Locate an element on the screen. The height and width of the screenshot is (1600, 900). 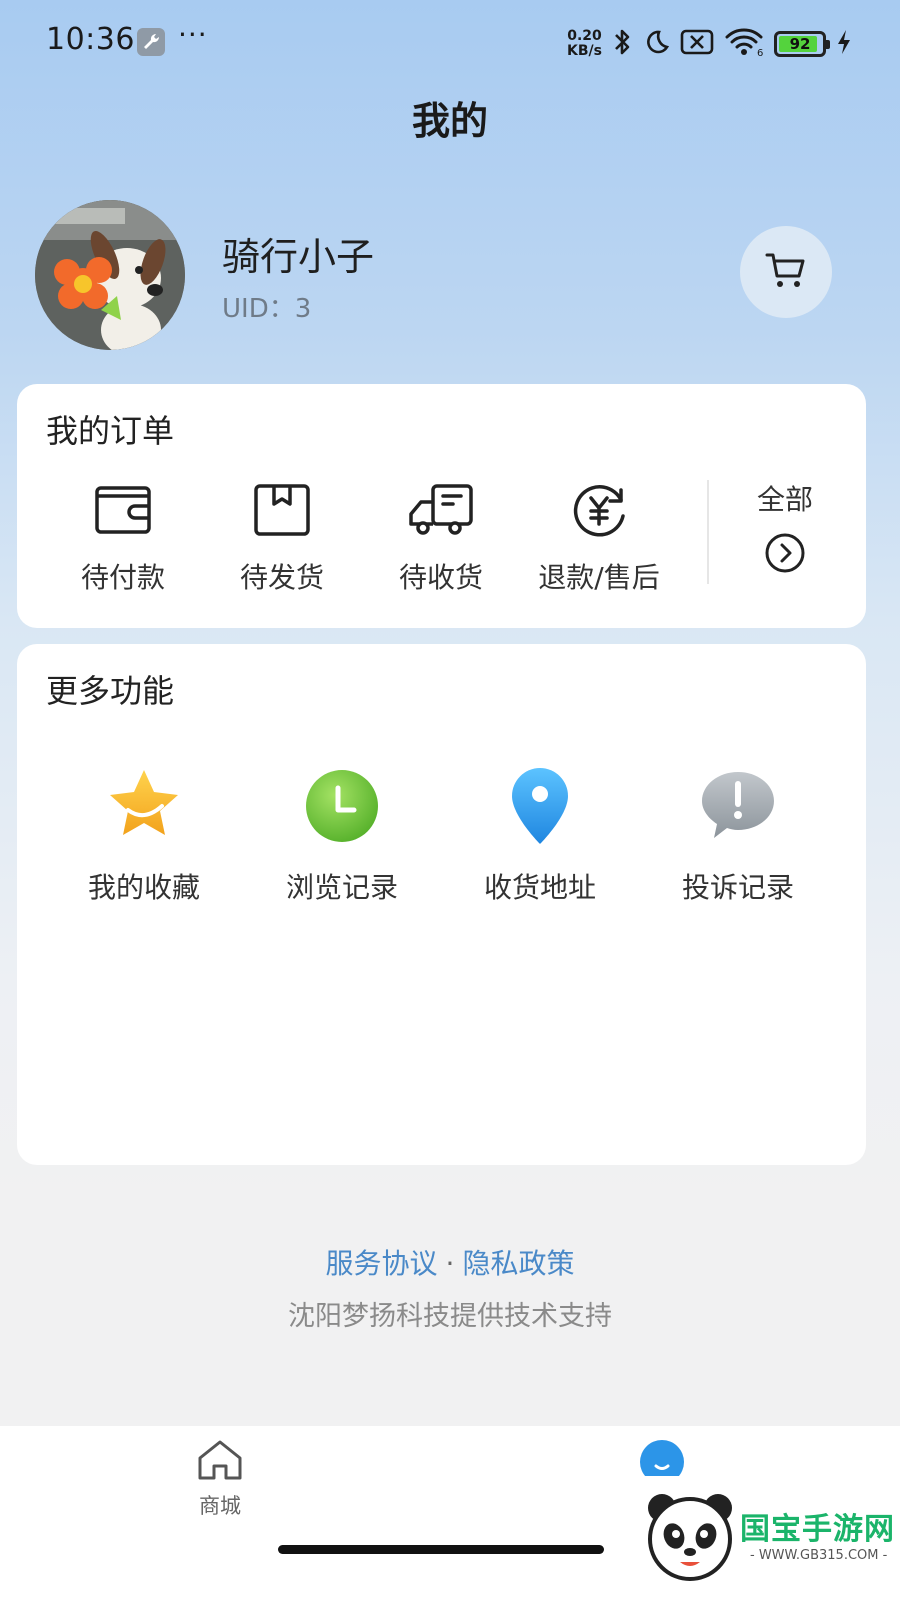
orders-title: 我的订单 is located at coordinates (110, 431).